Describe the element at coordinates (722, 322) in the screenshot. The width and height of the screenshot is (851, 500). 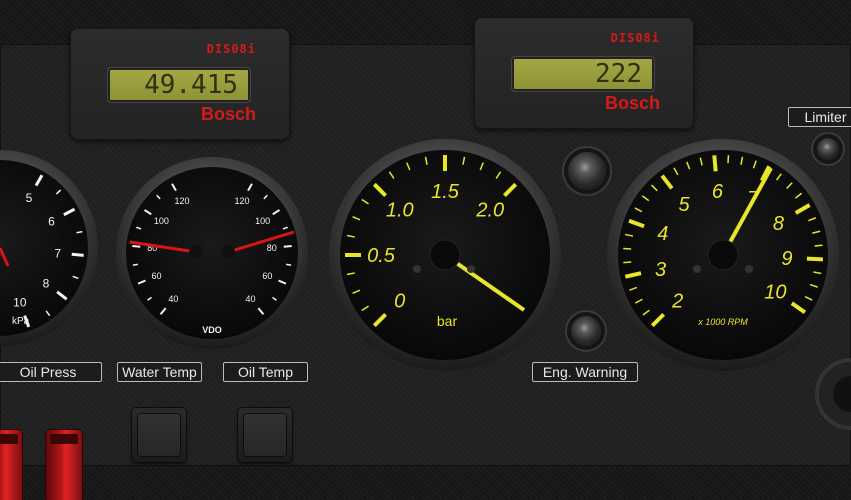
I see `rpm-unit: x 1000 RPM` at that location.